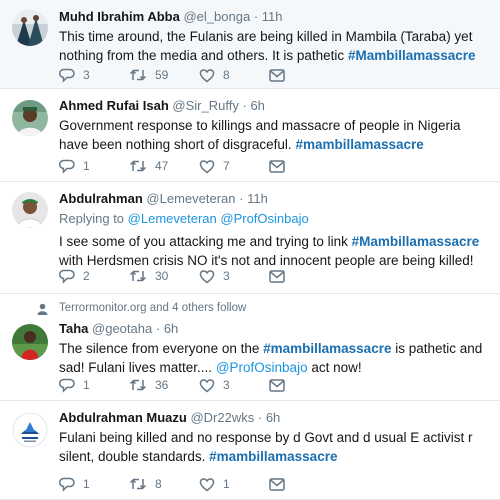  I want to click on reply-button: 3, so click(94, 75).